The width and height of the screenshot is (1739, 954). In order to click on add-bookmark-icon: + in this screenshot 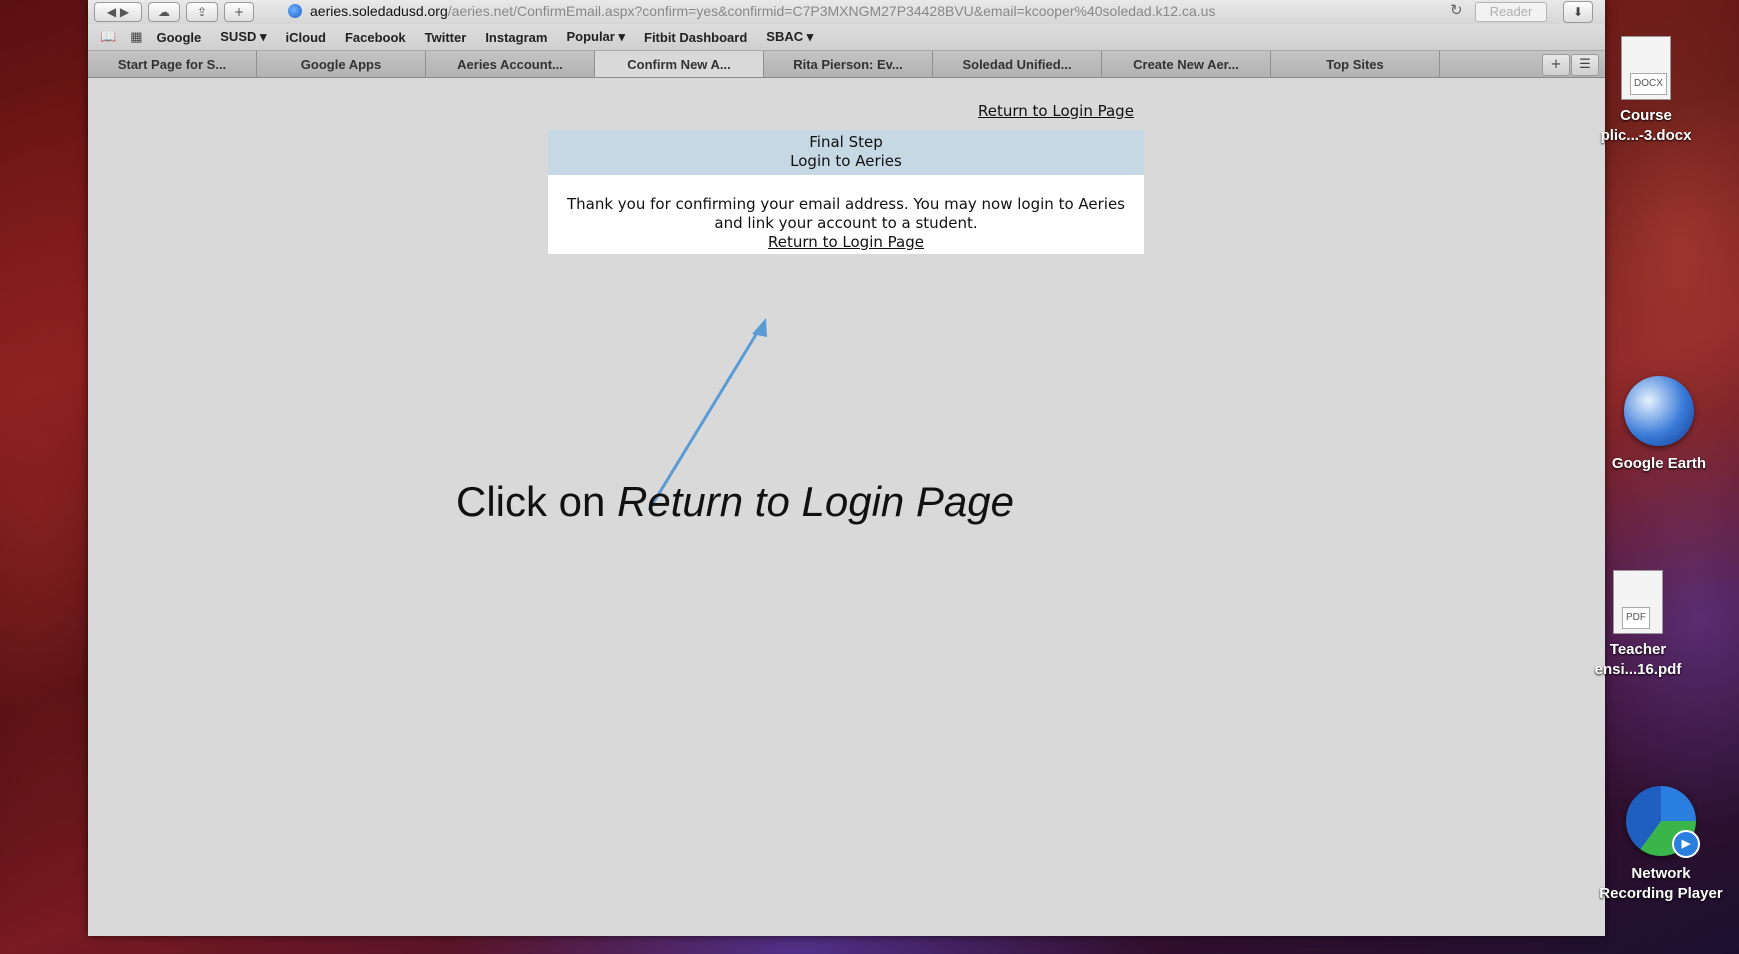, I will do `click(239, 12)`.